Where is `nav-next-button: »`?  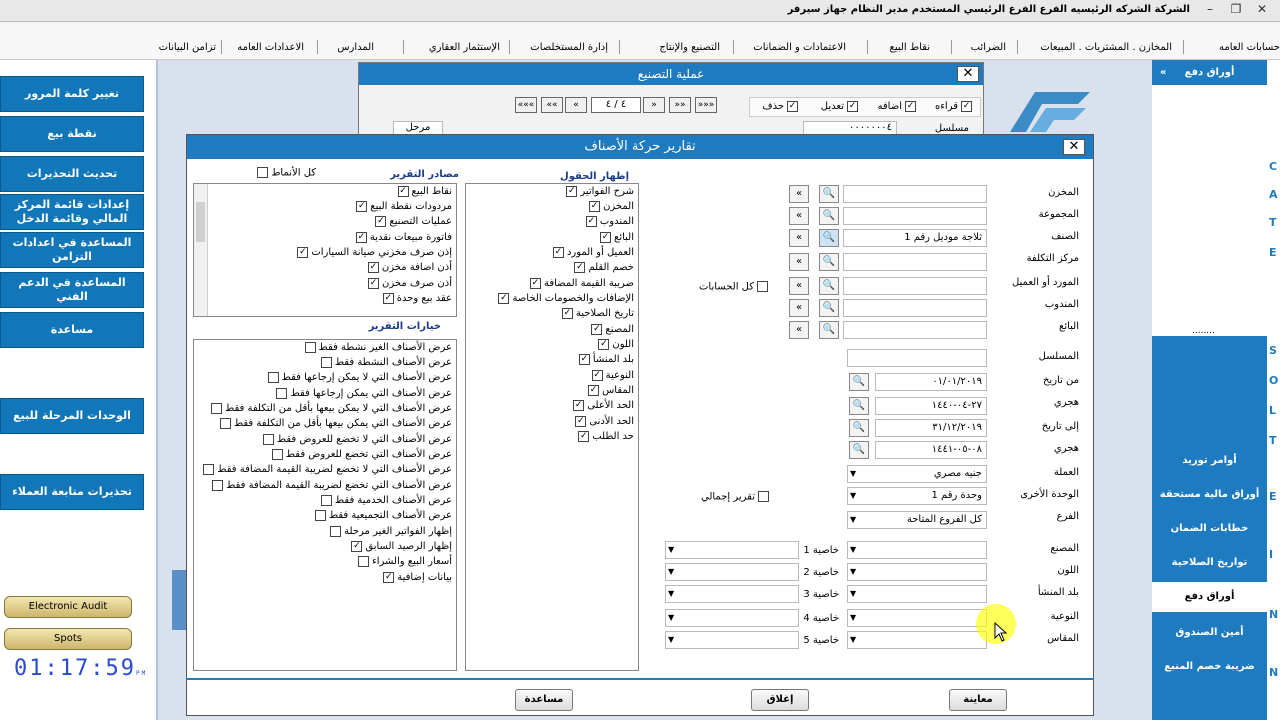 nav-next-button: » is located at coordinates (654, 105).